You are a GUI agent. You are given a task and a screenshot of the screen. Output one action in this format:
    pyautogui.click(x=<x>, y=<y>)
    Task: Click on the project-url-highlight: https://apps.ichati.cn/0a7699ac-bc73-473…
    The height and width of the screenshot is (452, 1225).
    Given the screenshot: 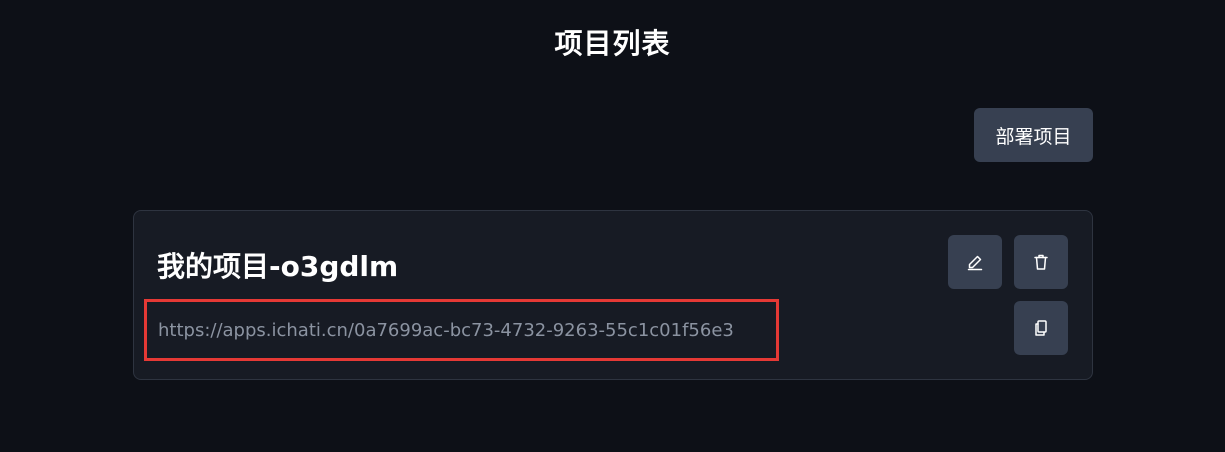 What is the action you would take?
    pyautogui.click(x=461, y=330)
    